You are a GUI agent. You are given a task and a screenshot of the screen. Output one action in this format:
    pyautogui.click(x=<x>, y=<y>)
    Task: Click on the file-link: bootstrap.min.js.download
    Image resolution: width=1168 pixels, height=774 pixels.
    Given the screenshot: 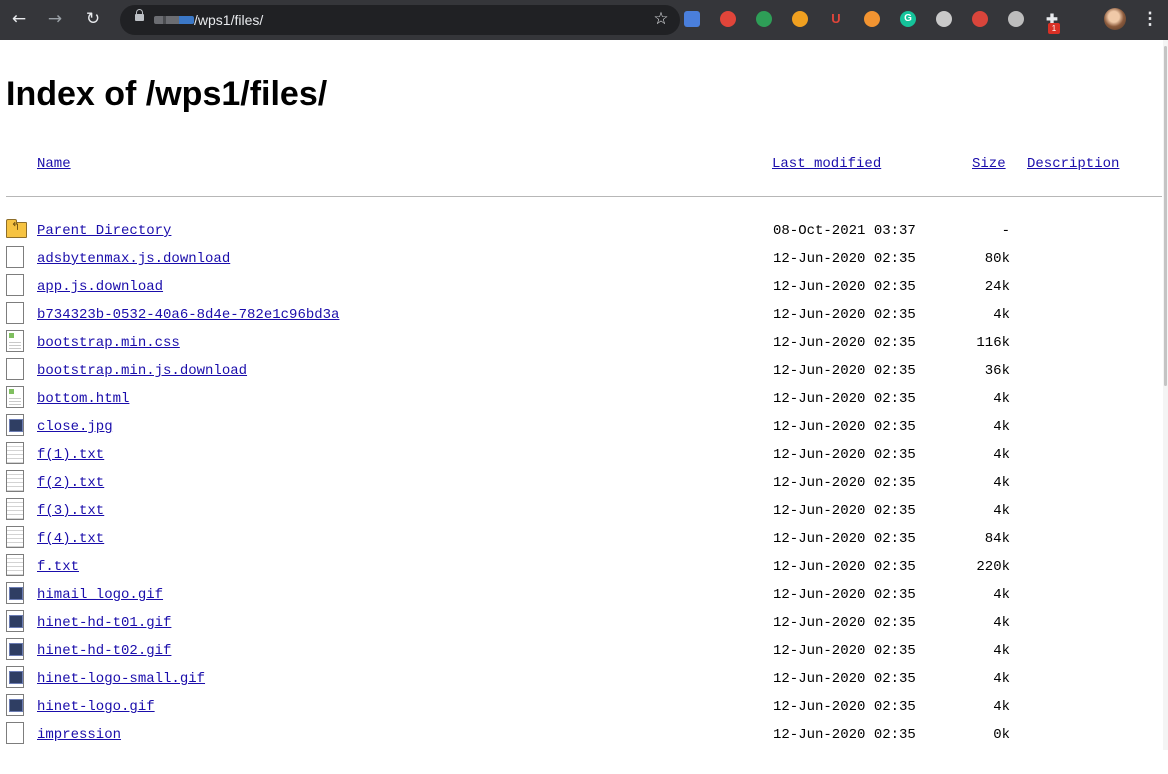 What is the action you would take?
    pyautogui.click(x=142, y=371)
    